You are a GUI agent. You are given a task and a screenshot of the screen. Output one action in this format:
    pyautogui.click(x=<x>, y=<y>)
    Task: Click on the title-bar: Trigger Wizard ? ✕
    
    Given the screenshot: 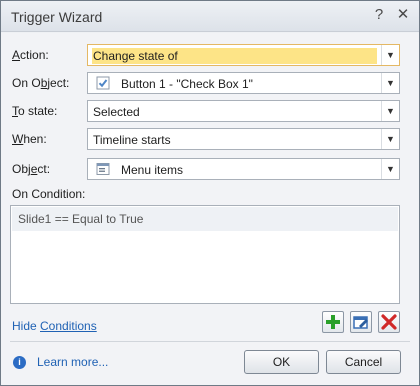 What is the action you would take?
    pyautogui.click(x=210, y=16)
    